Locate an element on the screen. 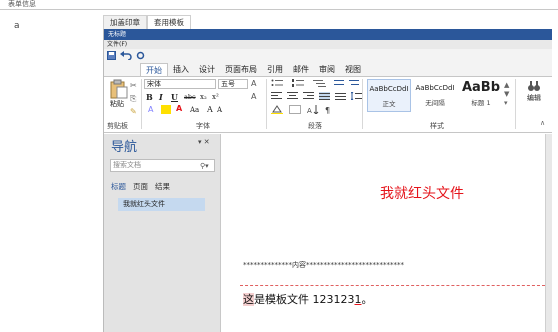 The image size is (558, 332). format-painter-icon: ✎ is located at coordinates (133, 111).